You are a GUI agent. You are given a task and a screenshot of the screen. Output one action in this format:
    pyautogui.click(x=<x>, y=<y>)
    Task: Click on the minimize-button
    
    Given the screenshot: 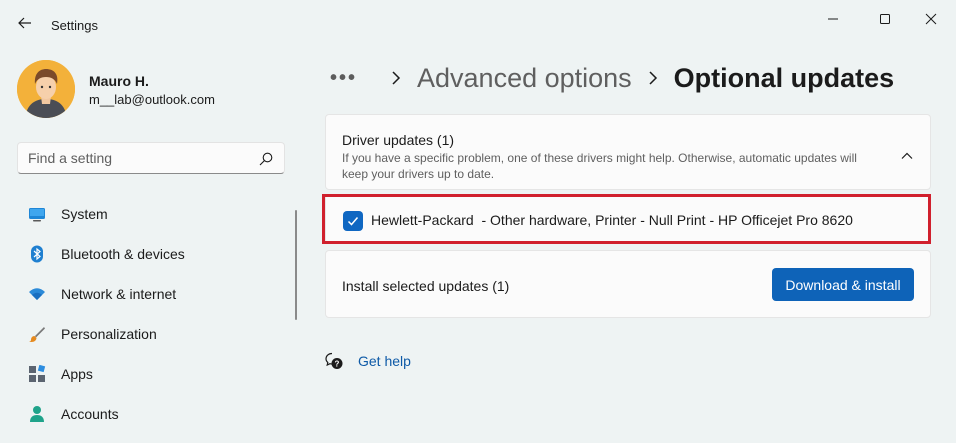 What is the action you would take?
    pyautogui.click(x=833, y=19)
    